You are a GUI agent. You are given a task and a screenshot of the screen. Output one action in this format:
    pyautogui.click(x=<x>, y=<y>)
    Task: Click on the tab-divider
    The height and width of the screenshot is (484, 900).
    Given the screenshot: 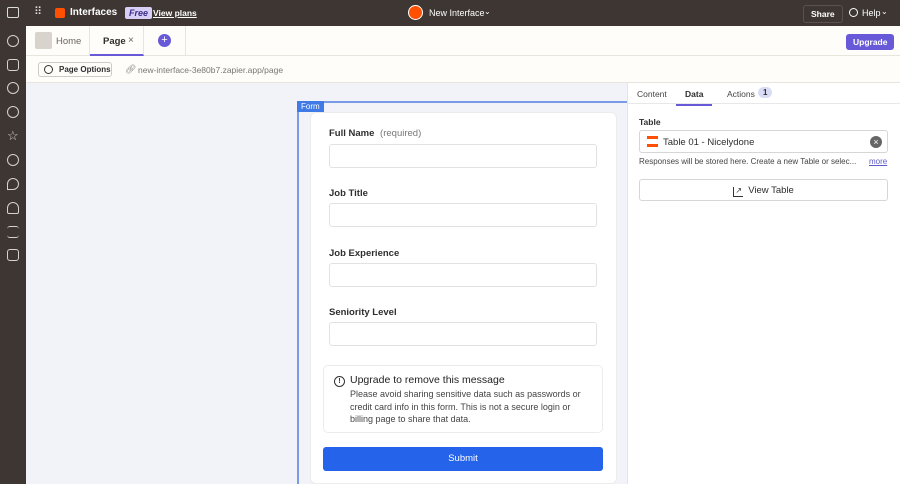 What is the action you would take?
    pyautogui.click(x=185, y=40)
    